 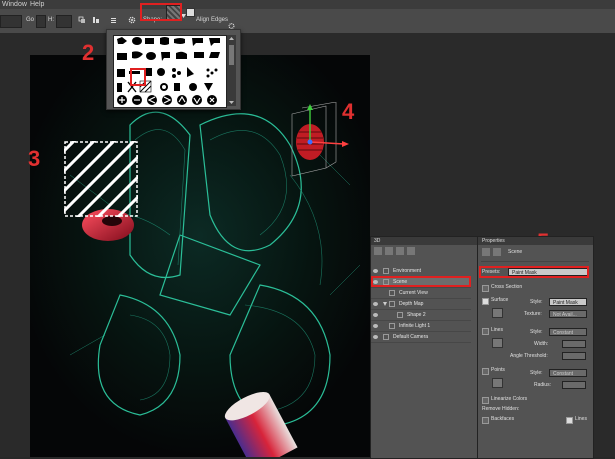 I want to click on picker-scrollbar, so click(x=231, y=70).